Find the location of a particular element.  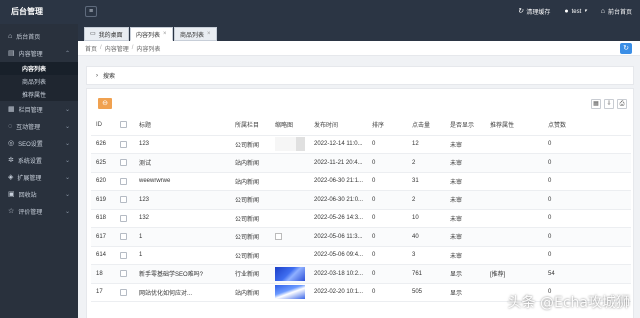

table-row: 626 123 公司新闻 2022-12-14 11:0... 0 12 未审 0 is located at coordinates (361, 144).